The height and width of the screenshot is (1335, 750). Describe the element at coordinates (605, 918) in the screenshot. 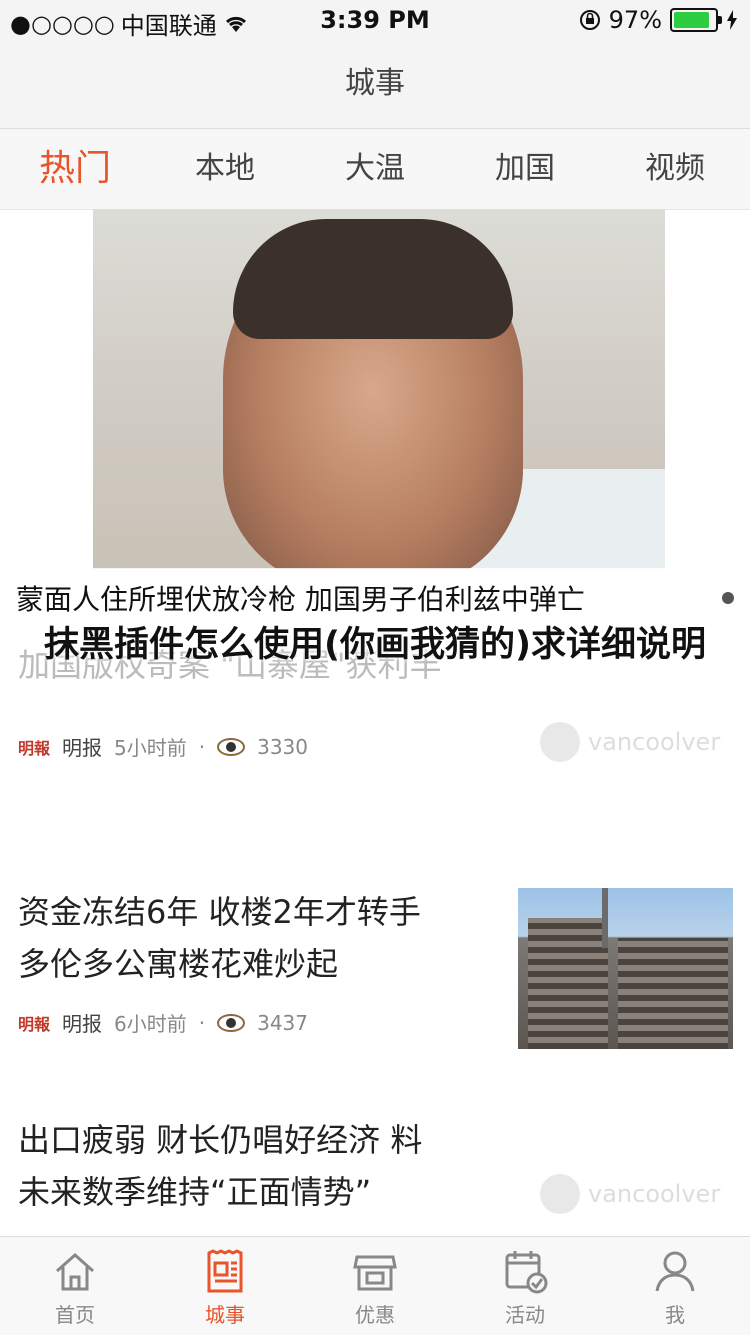

I see `thumbnail-tower` at that location.